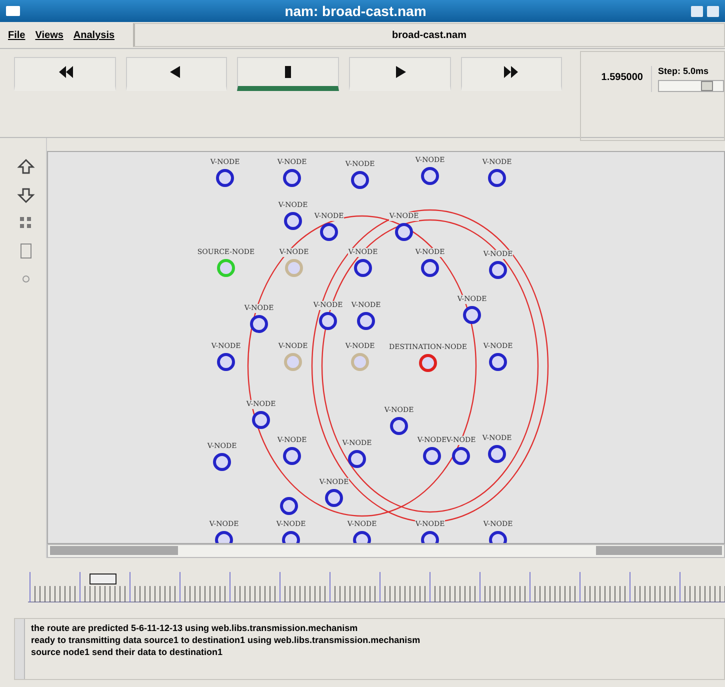 This screenshot has width=725, height=687. What do you see at coordinates (17, 35) in the screenshot?
I see `menu-item: File` at bounding box center [17, 35].